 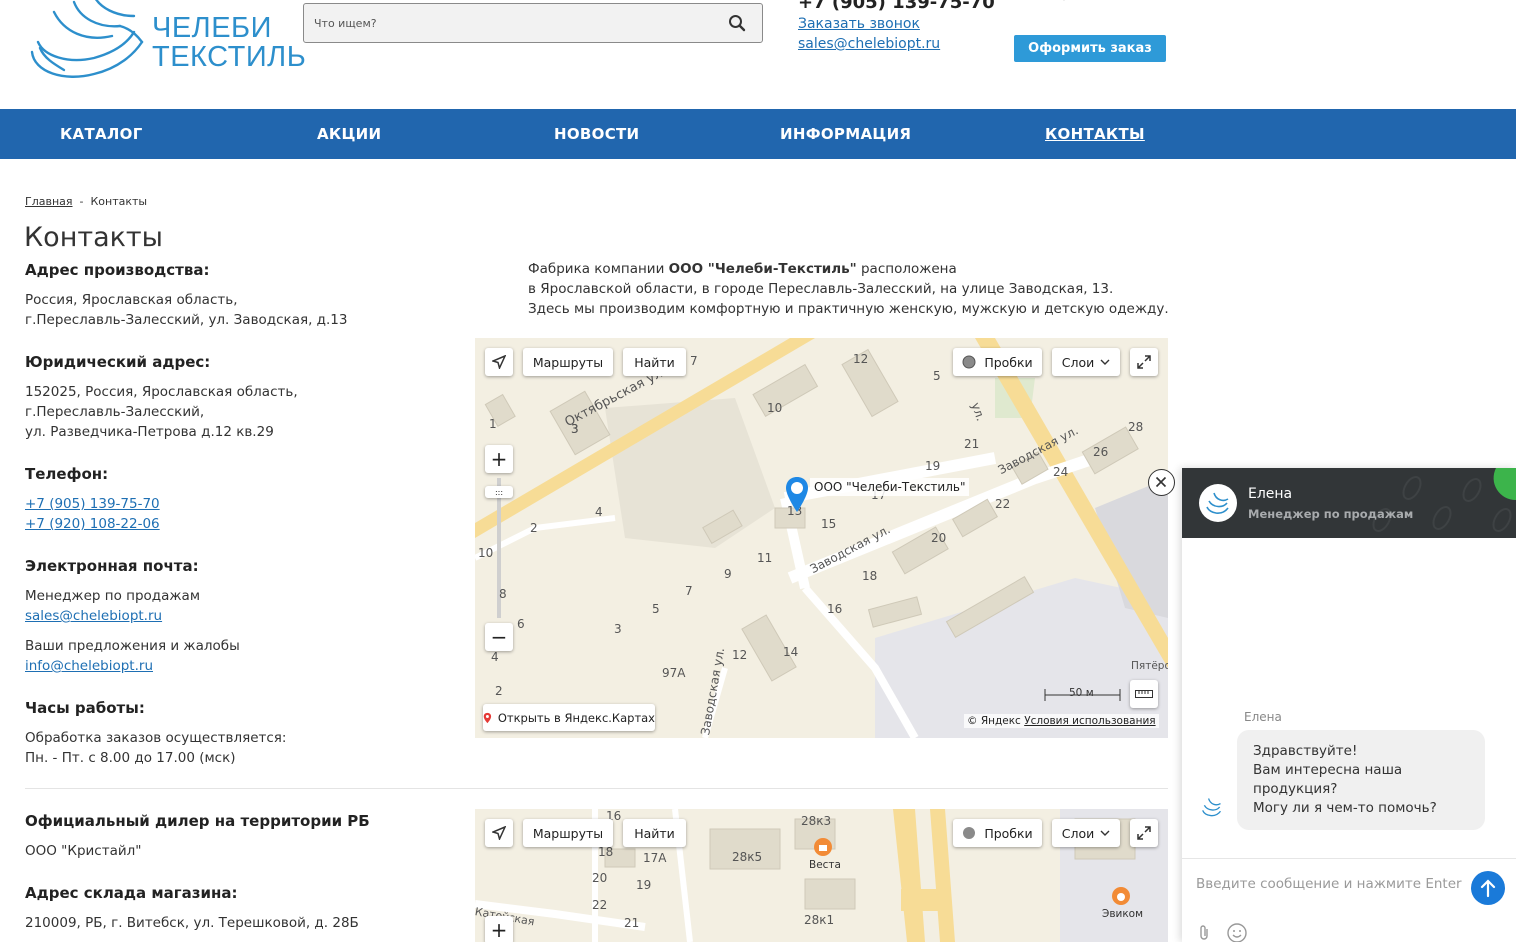 I want to click on map-house-number: 97А, so click(x=674, y=673).